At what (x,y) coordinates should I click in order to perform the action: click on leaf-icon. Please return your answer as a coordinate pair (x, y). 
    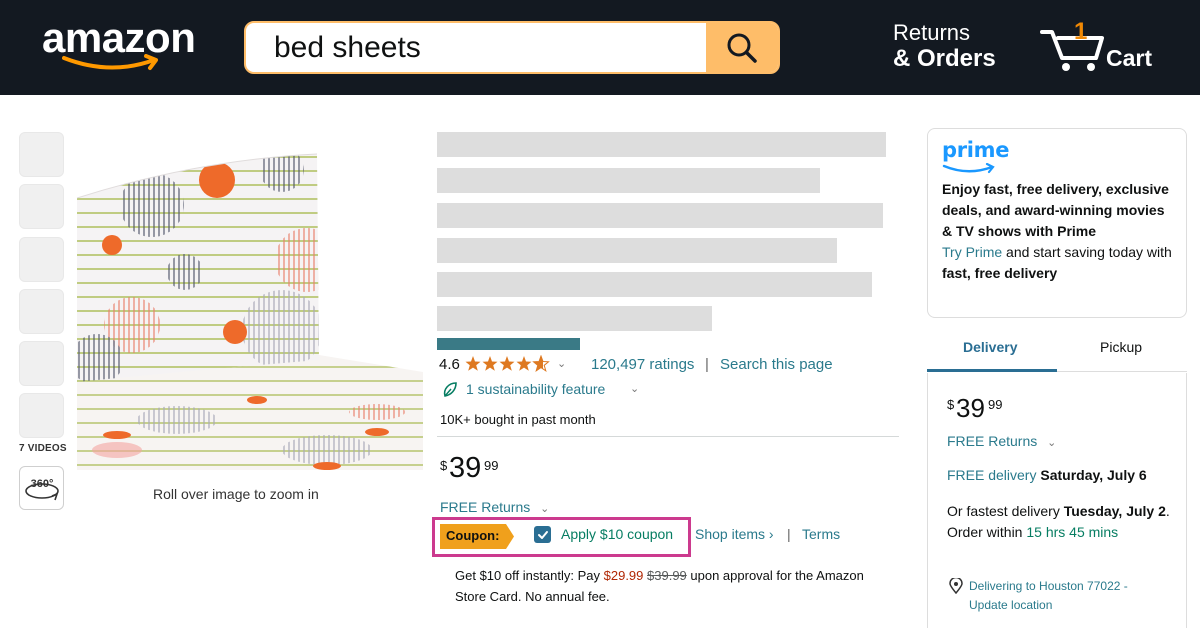
    Looking at the image, I should click on (450, 389).